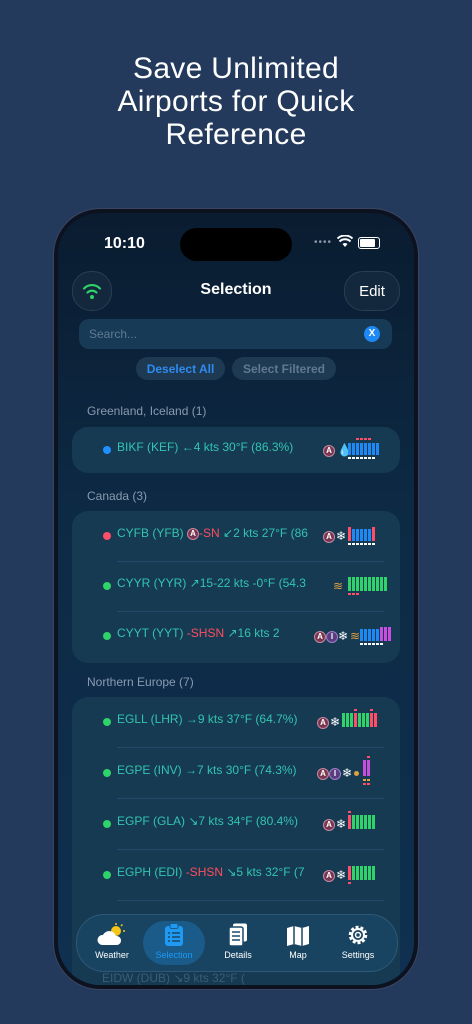  What do you see at coordinates (276, 633) in the screenshot?
I see `temp-text: 2` at bounding box center [276, 633].